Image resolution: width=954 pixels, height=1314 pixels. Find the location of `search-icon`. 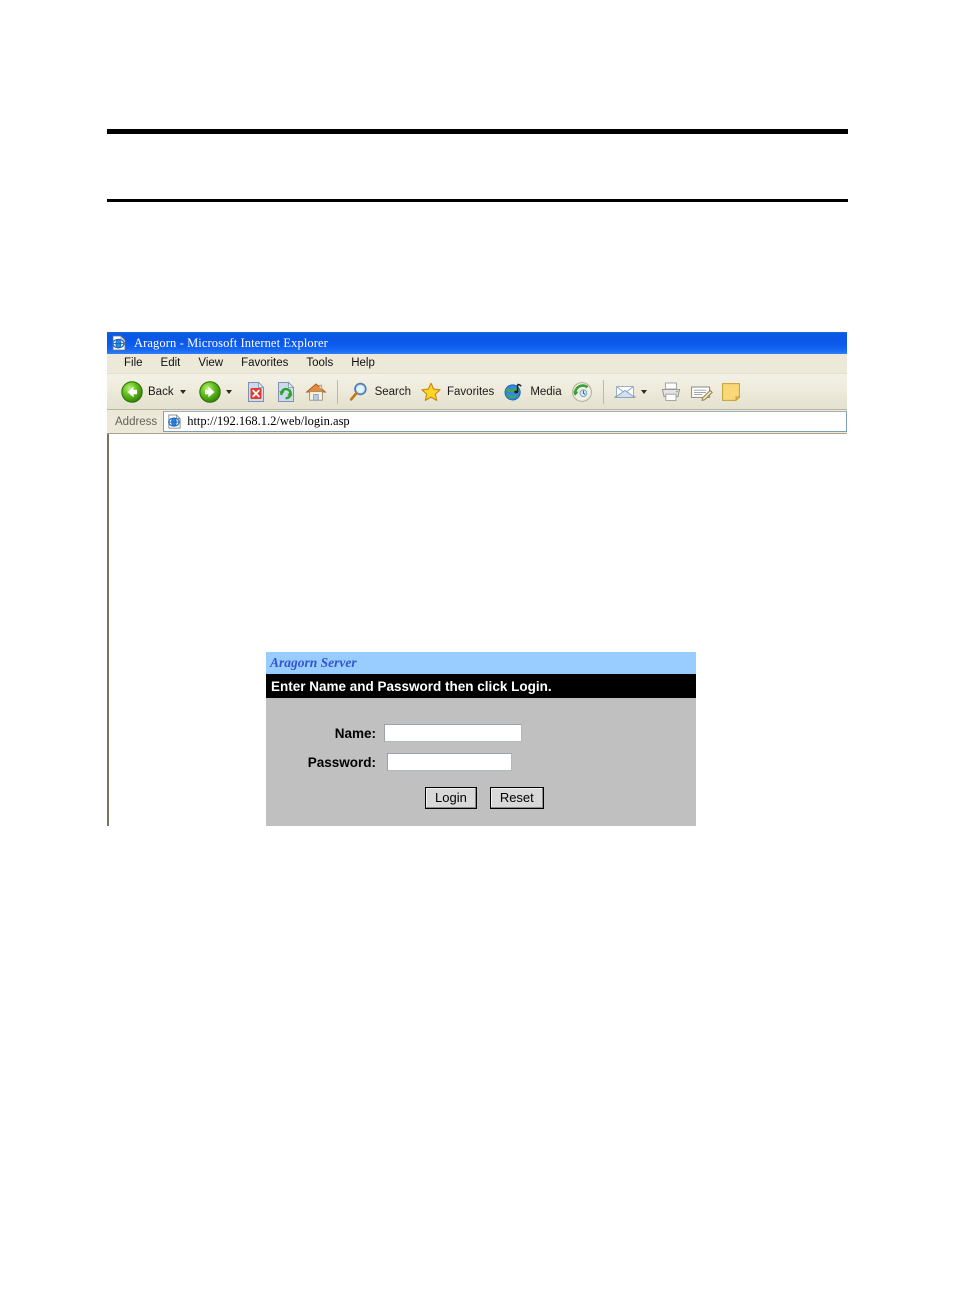

search-icon is located at coordinates (359, 392).